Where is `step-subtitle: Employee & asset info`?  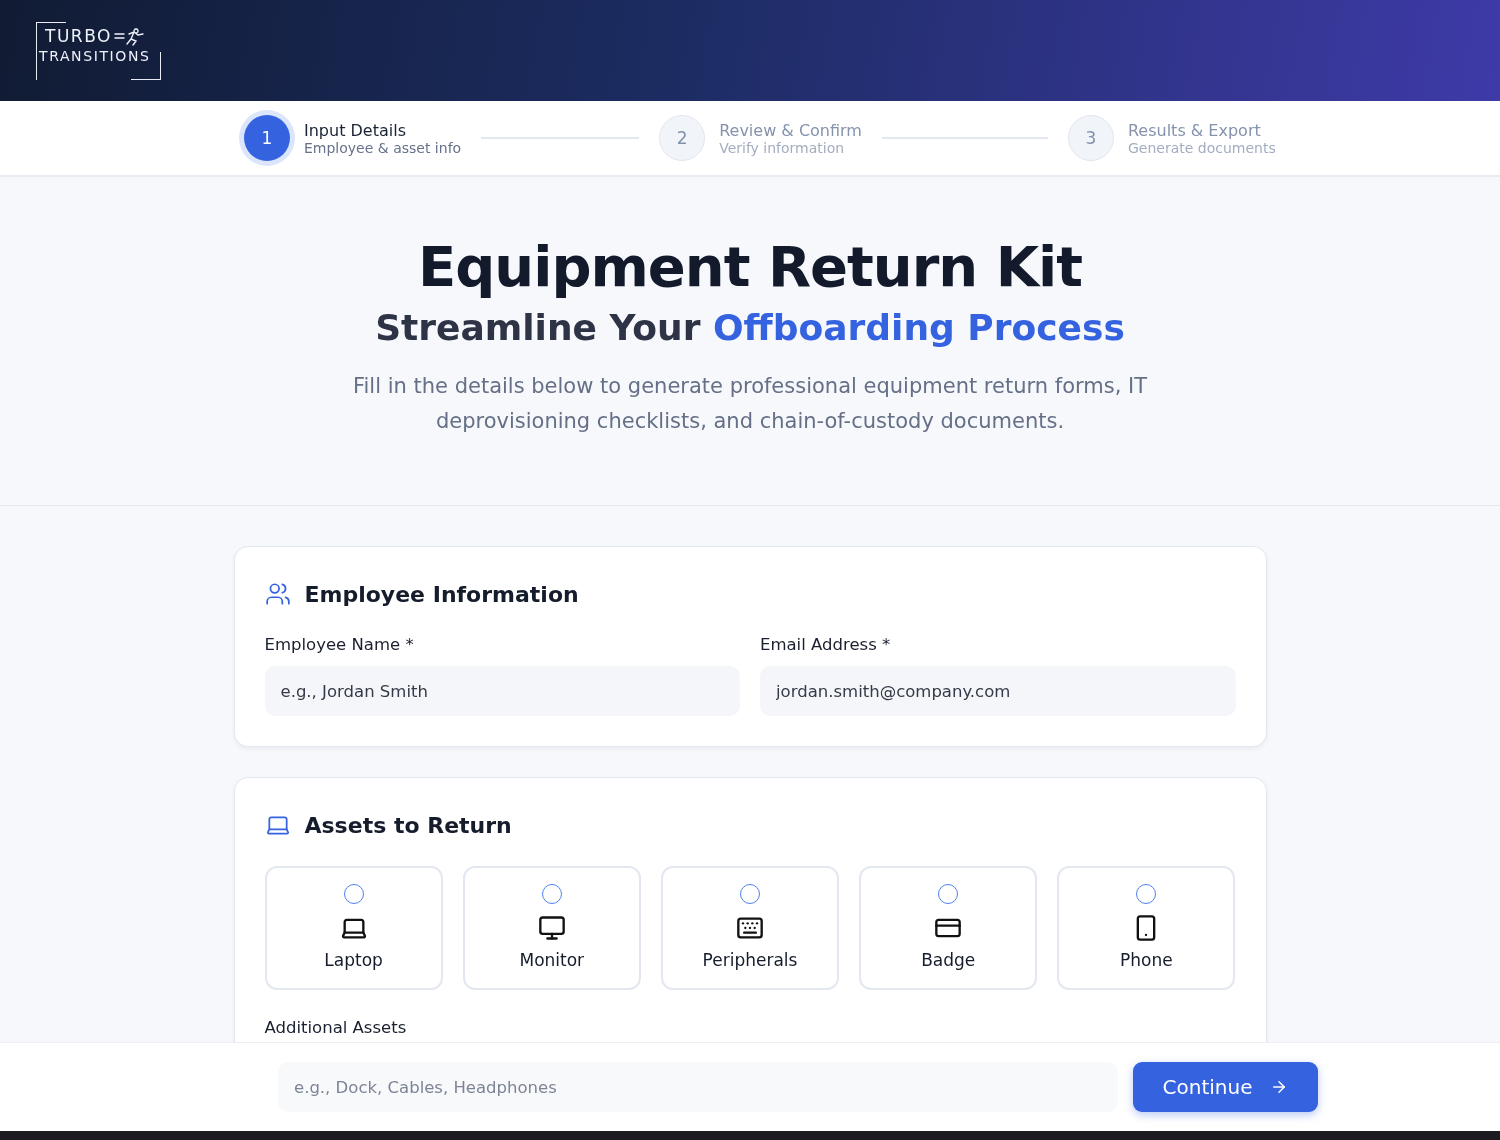 step-subtitle: Employee & asset info is located at coordinates (383, 147).